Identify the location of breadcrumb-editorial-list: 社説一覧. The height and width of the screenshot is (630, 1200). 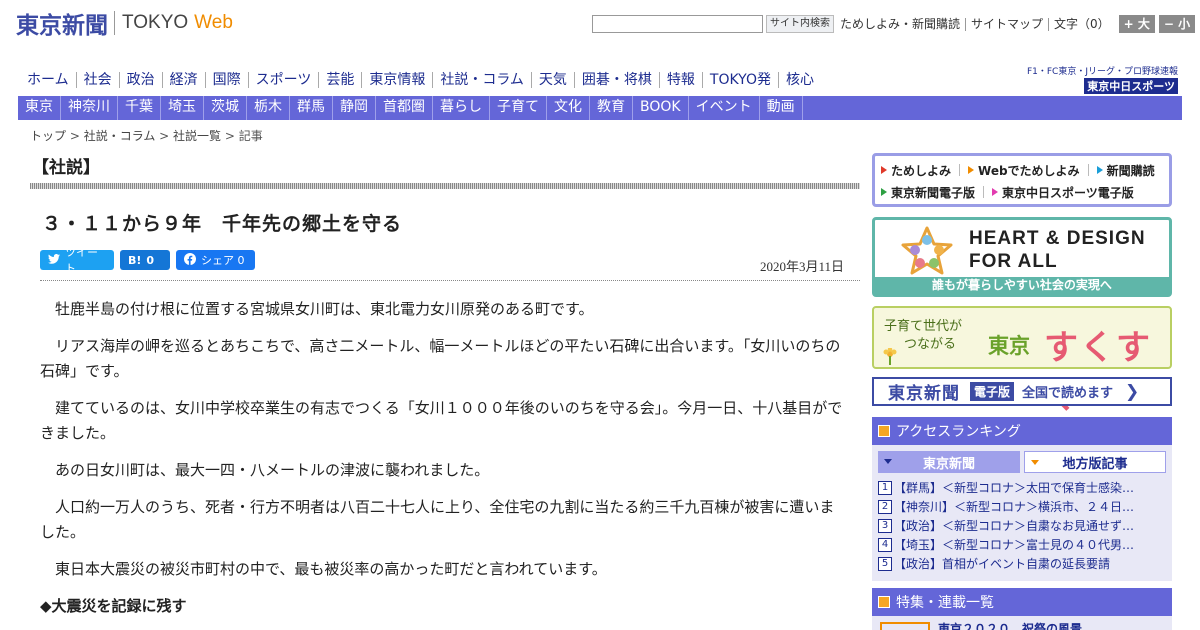
(197, 136).